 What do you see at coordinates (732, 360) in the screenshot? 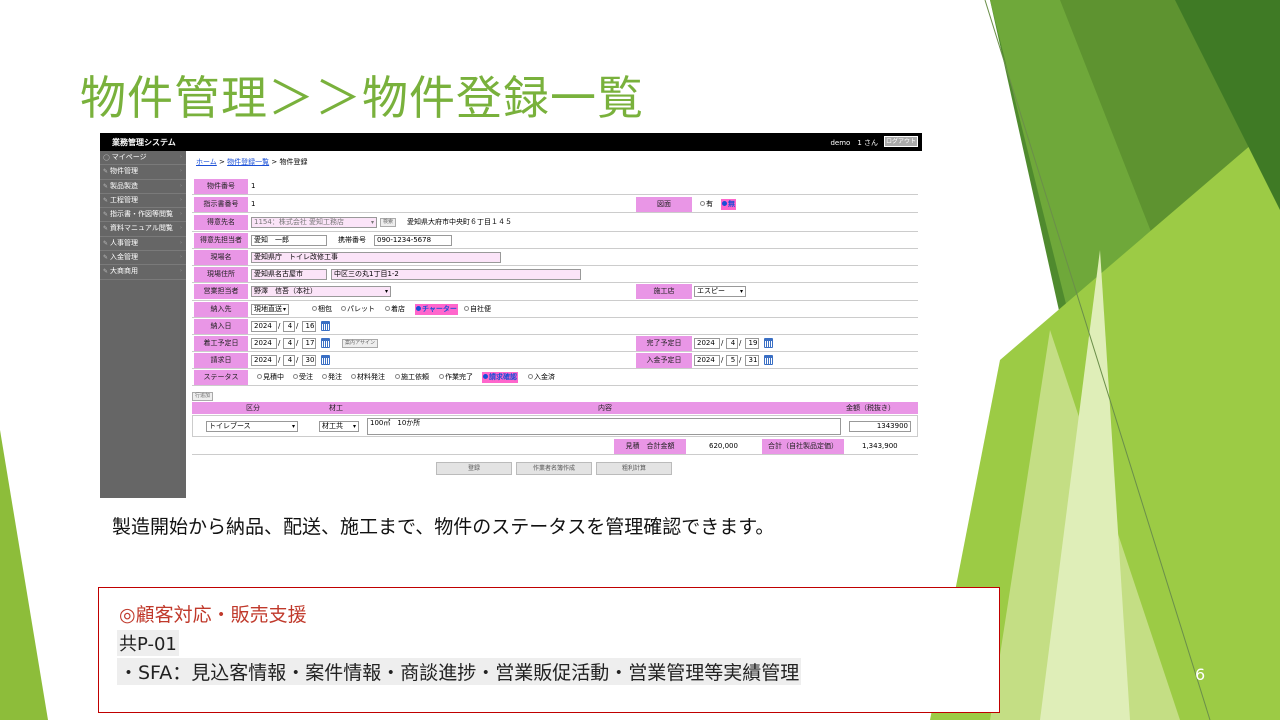
I see `payment-month-input: 5` at bounding box center [732, 360].